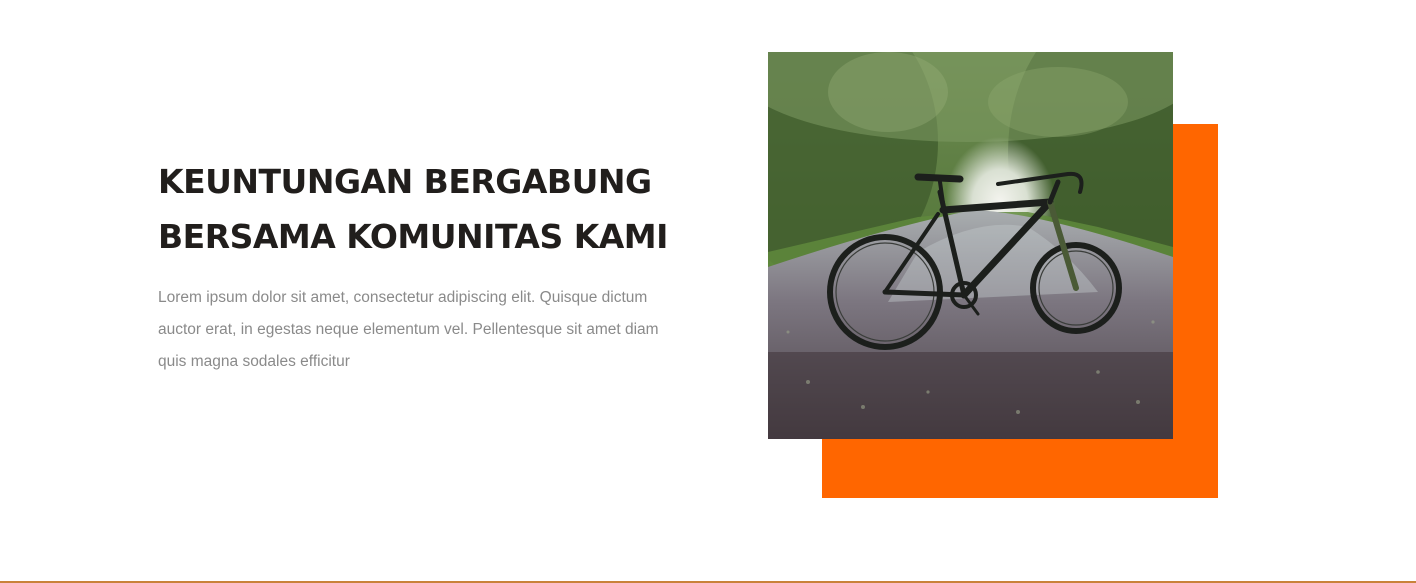  What do you see at coordinates (405, 181) in the screenshot?
I see `heading-line-1: KEUNTUNGAN BERGABUNG` at bounding box center [405, 181].